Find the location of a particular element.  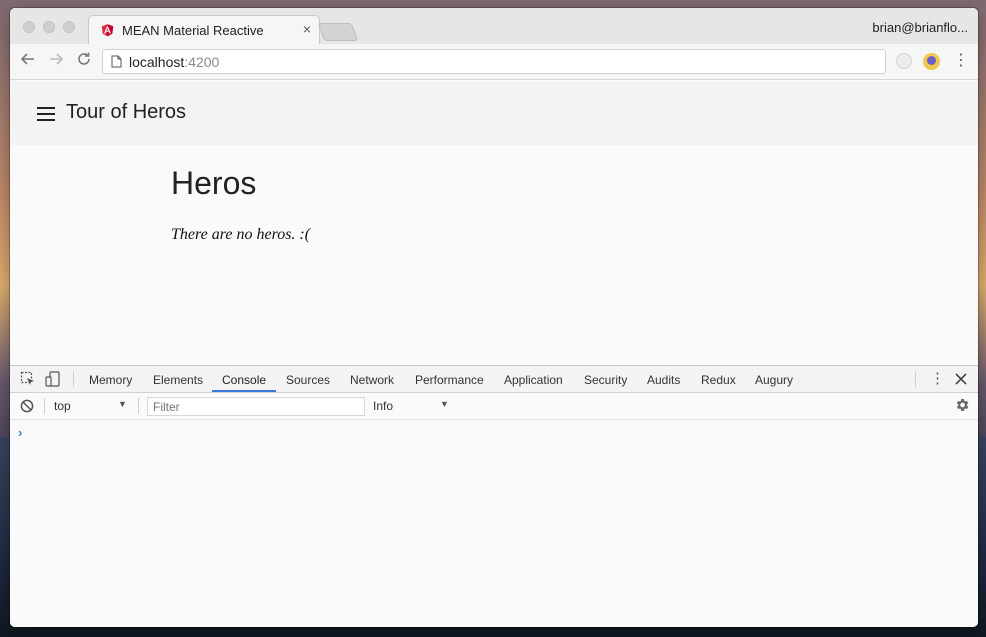

tab-performance: Performance is located at coordinates (449, 380).